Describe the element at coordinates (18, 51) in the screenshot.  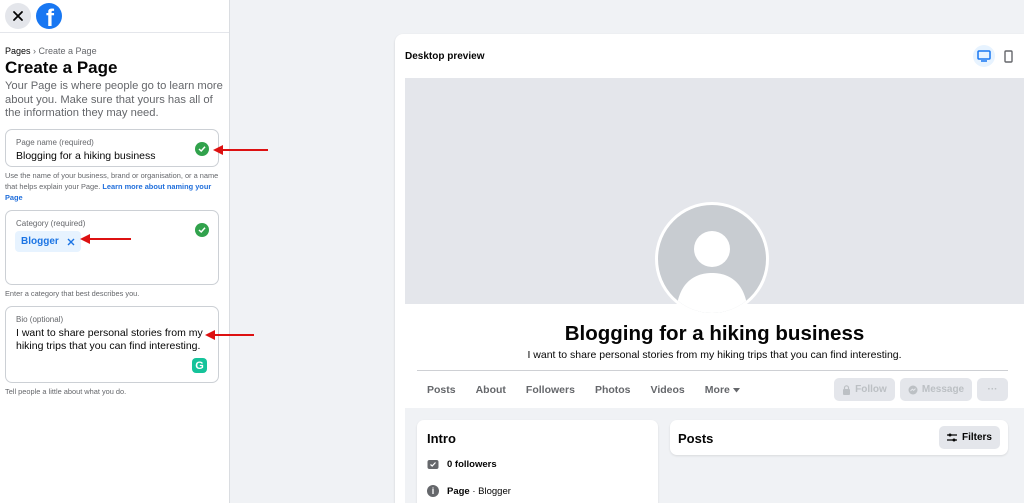
I see `breadcrumb-pages: Pages` at that location.